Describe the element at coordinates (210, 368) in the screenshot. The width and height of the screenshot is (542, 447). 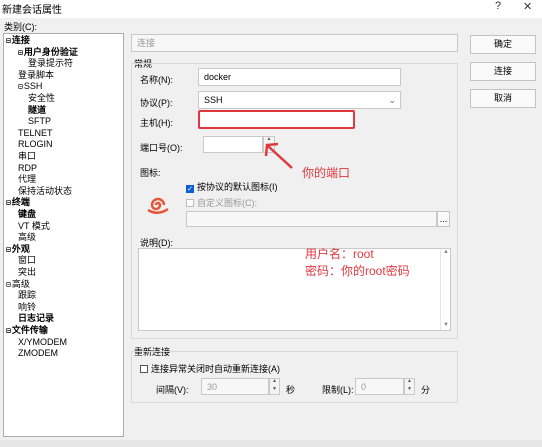
I see `reconnect-option: 连接异常关闭时自动重新连接(A)` at that location.